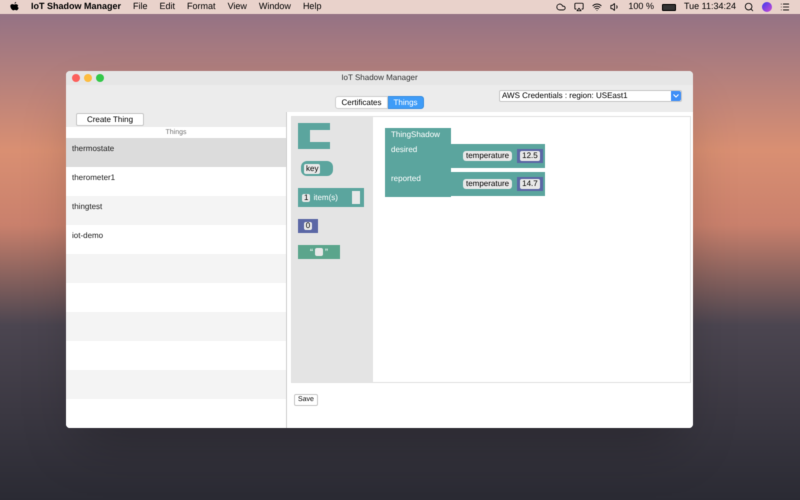 This screenshot has height=500, width=800. Describe the element at coordinates (176, 210) in the screenshot. I see `thing-list-item: thingtest` at that location.